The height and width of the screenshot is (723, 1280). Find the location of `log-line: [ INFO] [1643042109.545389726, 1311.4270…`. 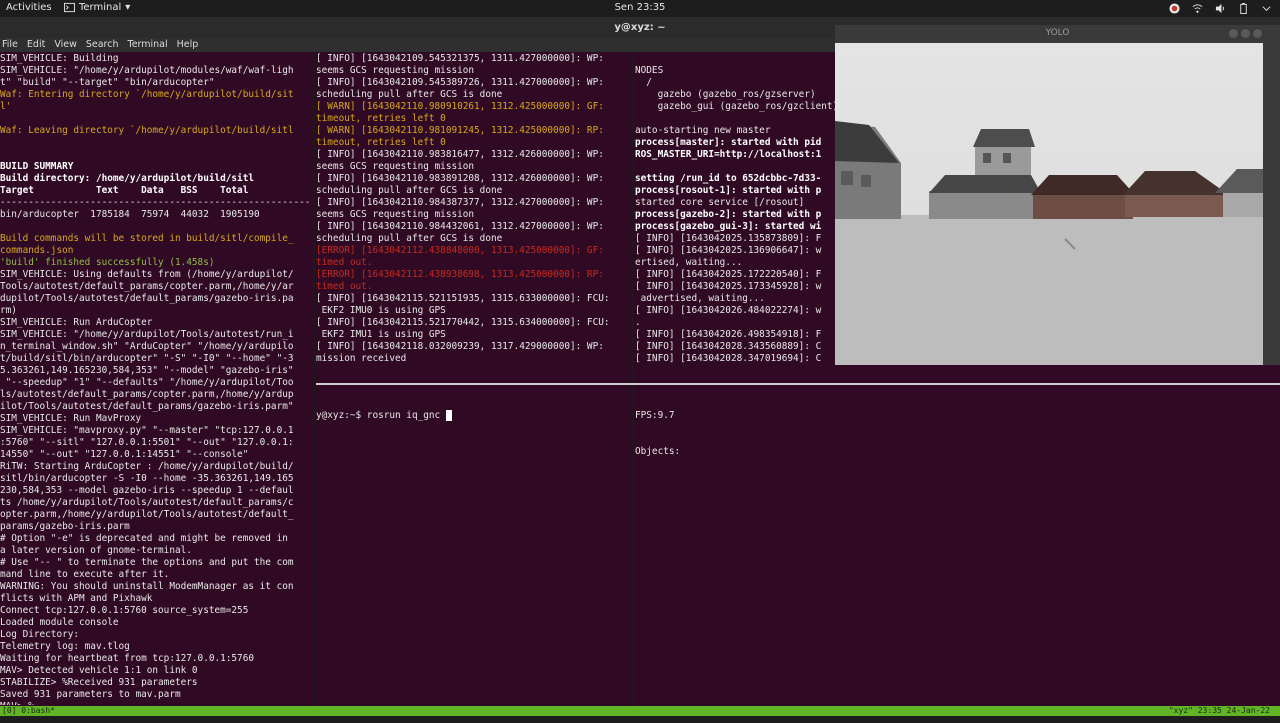

log-line: [ INFO] [1643042109.545389726, 1311.4270… is located at coordinates (460, 82).